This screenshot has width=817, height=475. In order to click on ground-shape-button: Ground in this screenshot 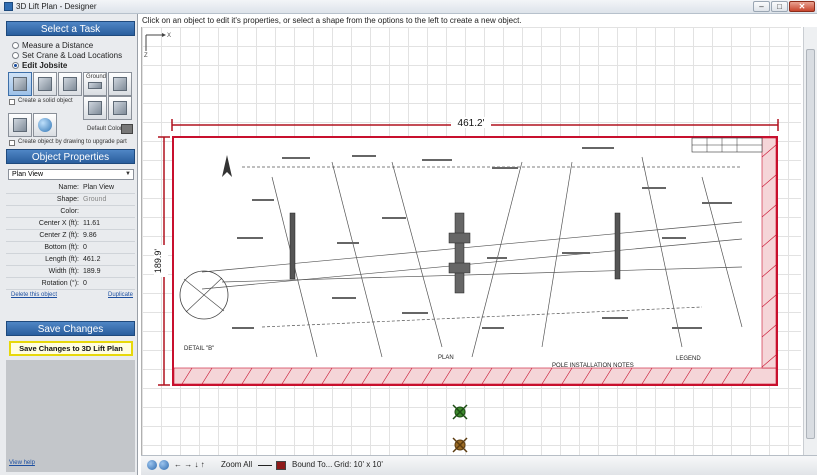, I will do `click(95, 84)`.